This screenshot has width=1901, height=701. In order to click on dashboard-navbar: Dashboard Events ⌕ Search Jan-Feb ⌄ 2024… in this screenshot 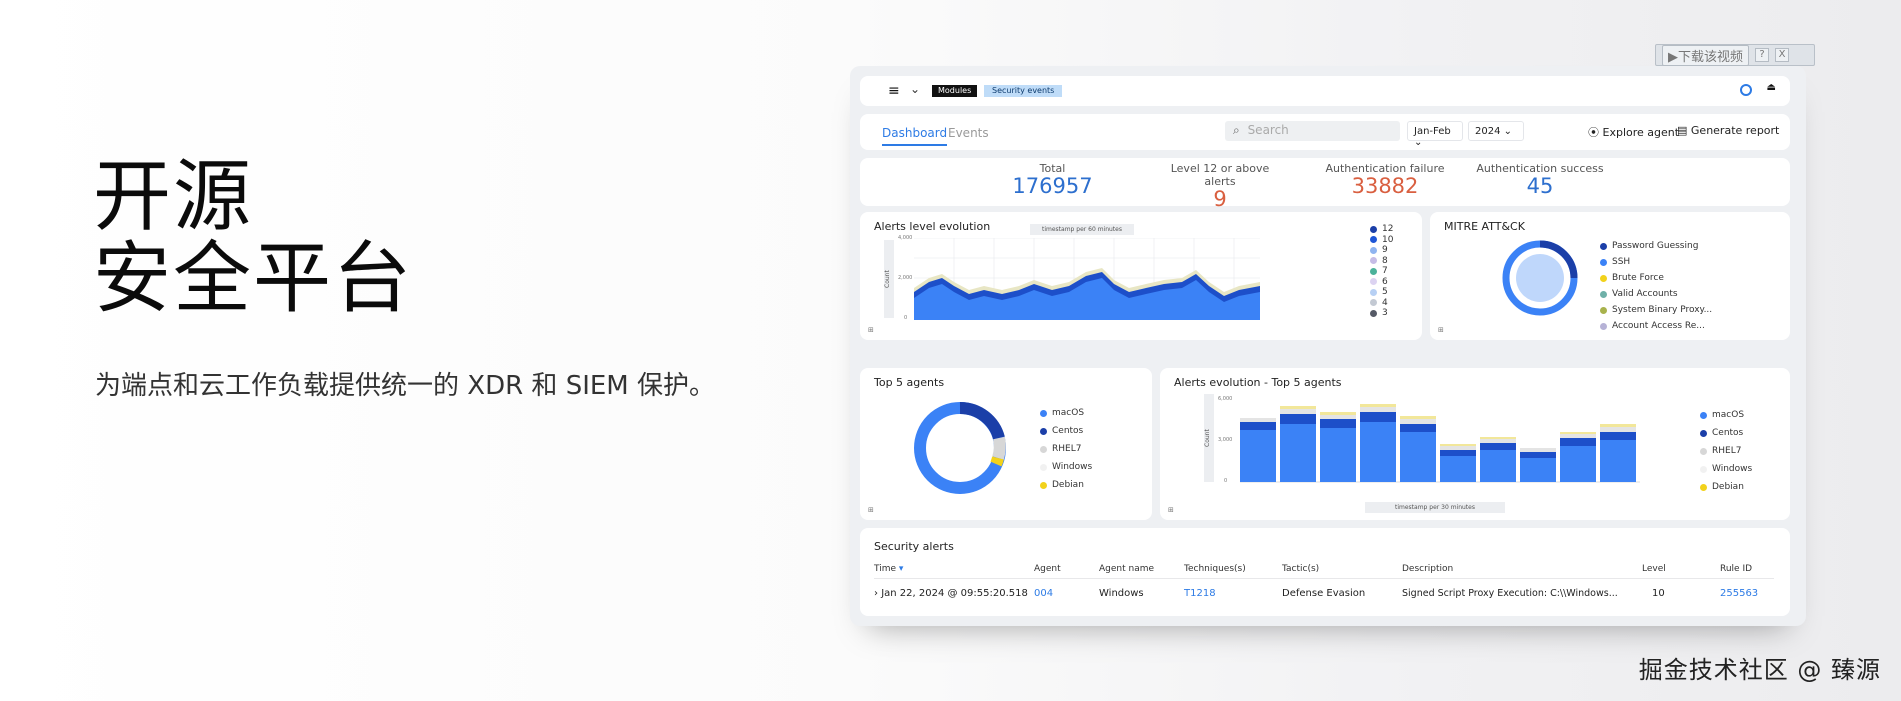, I will do `click(1325, 132)`.